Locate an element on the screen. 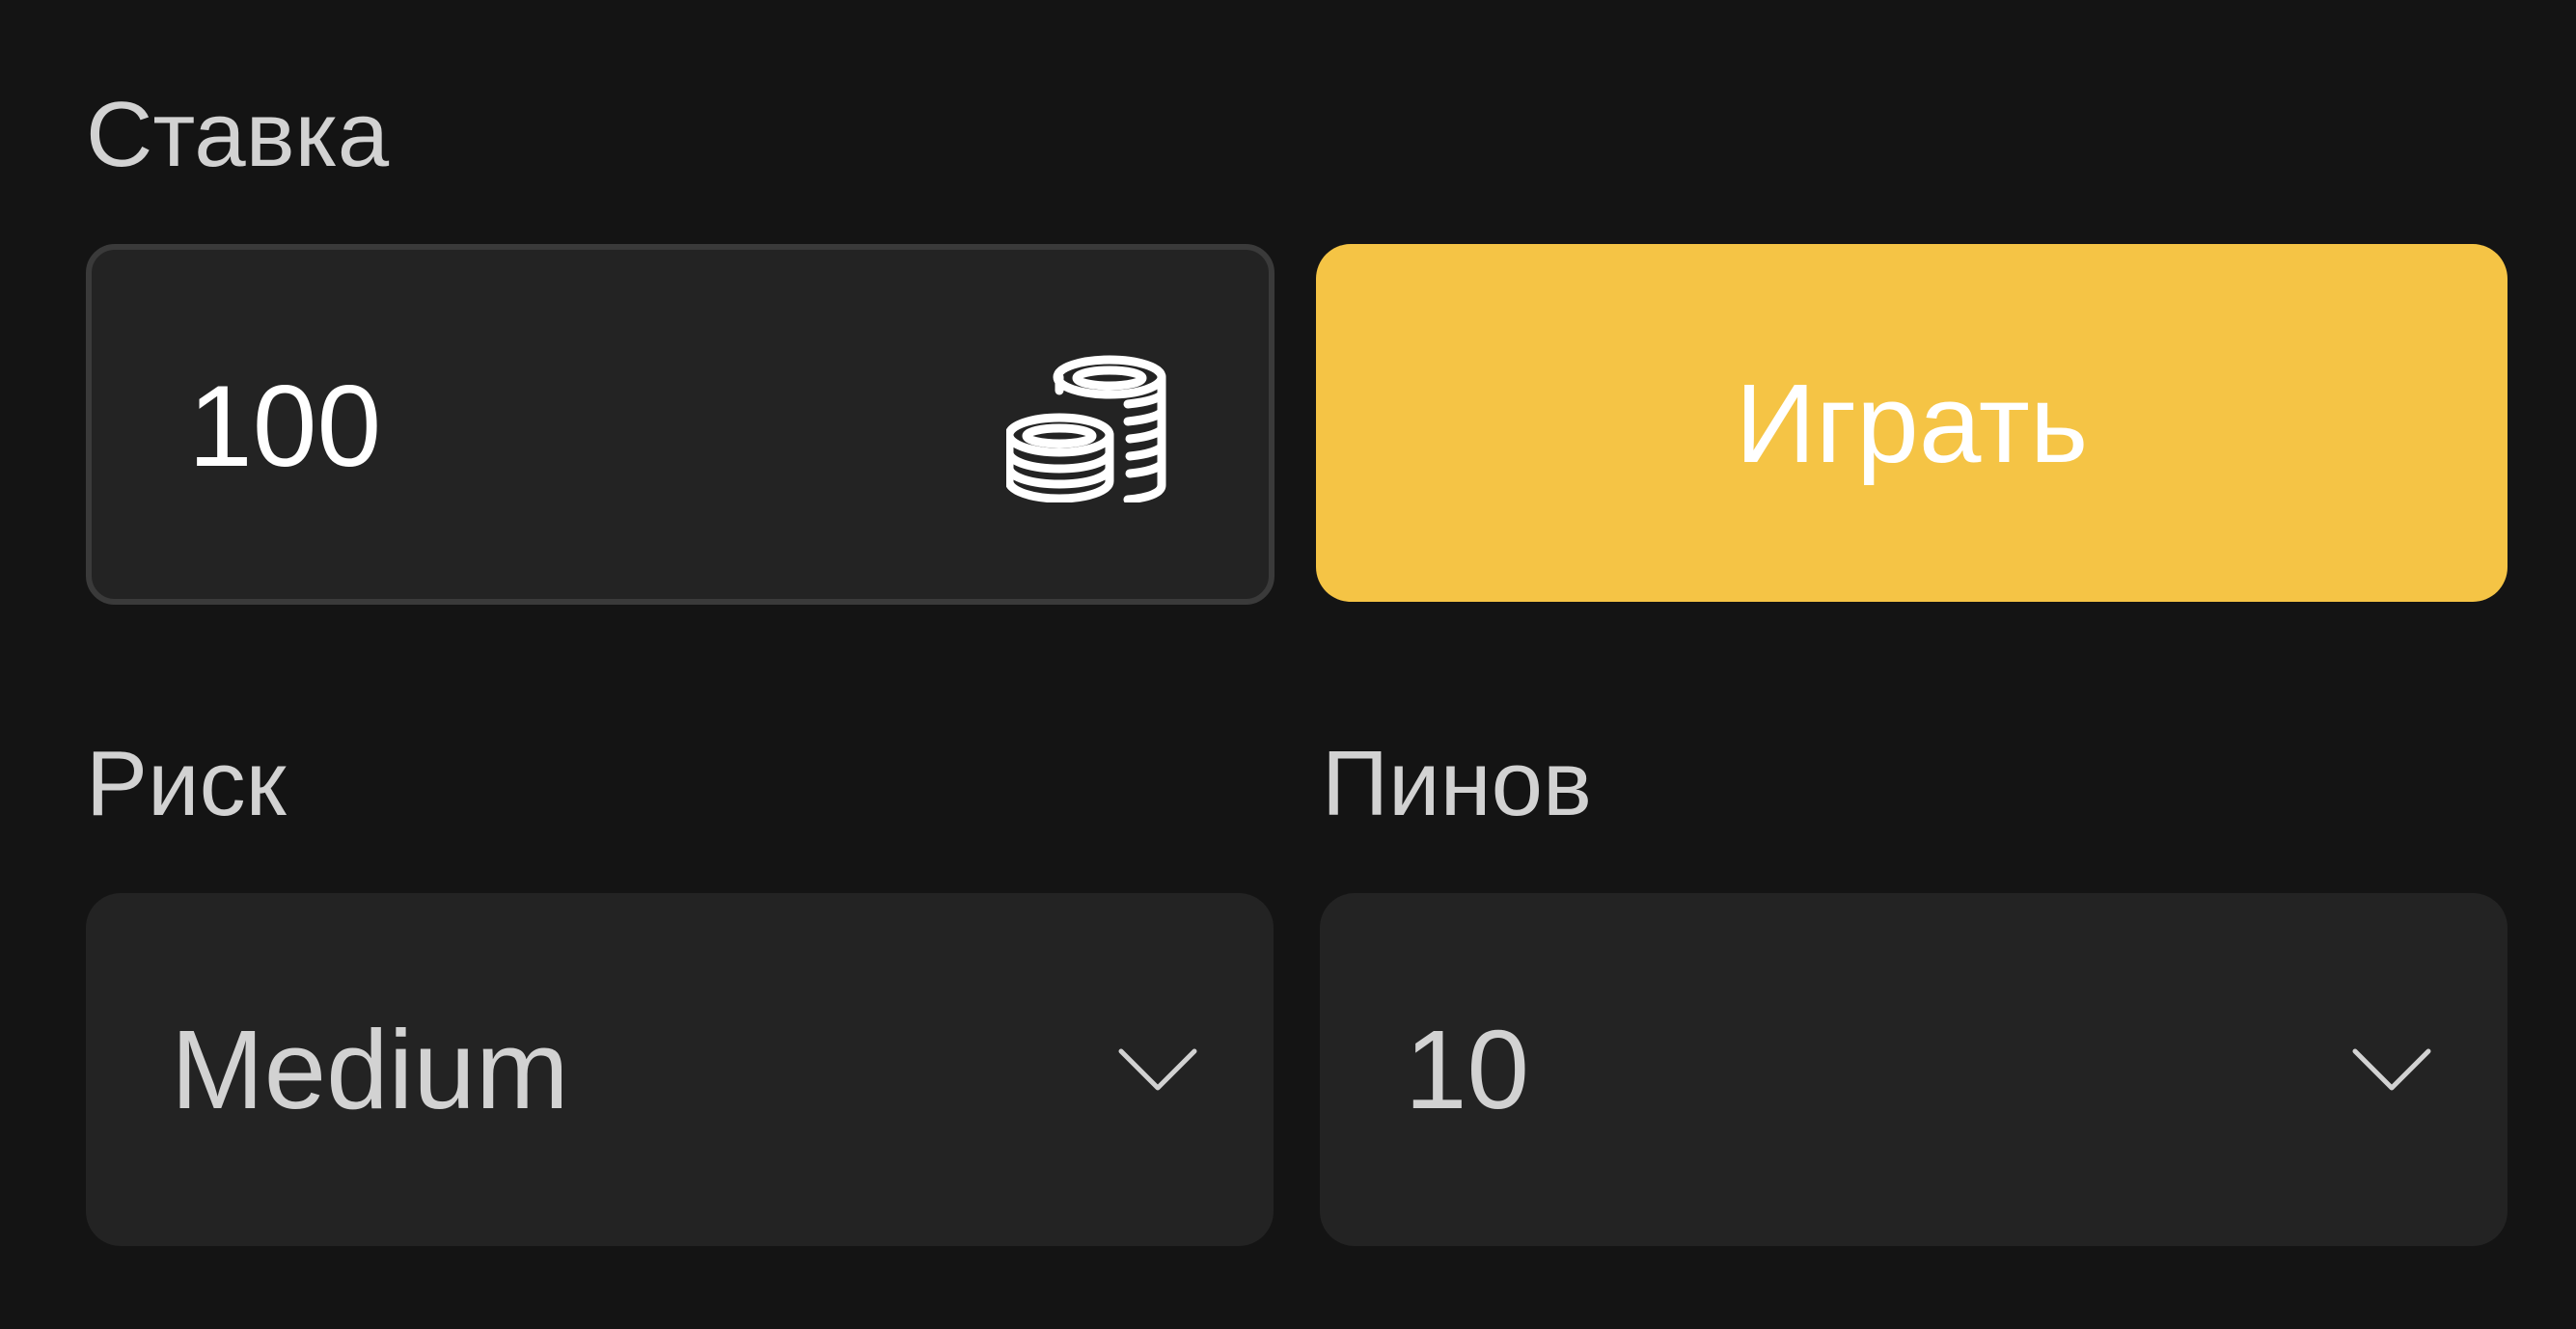 The height and width of the screenshot is (1329, 2576). risk-label: Риск is located at coordinates (187, 783).